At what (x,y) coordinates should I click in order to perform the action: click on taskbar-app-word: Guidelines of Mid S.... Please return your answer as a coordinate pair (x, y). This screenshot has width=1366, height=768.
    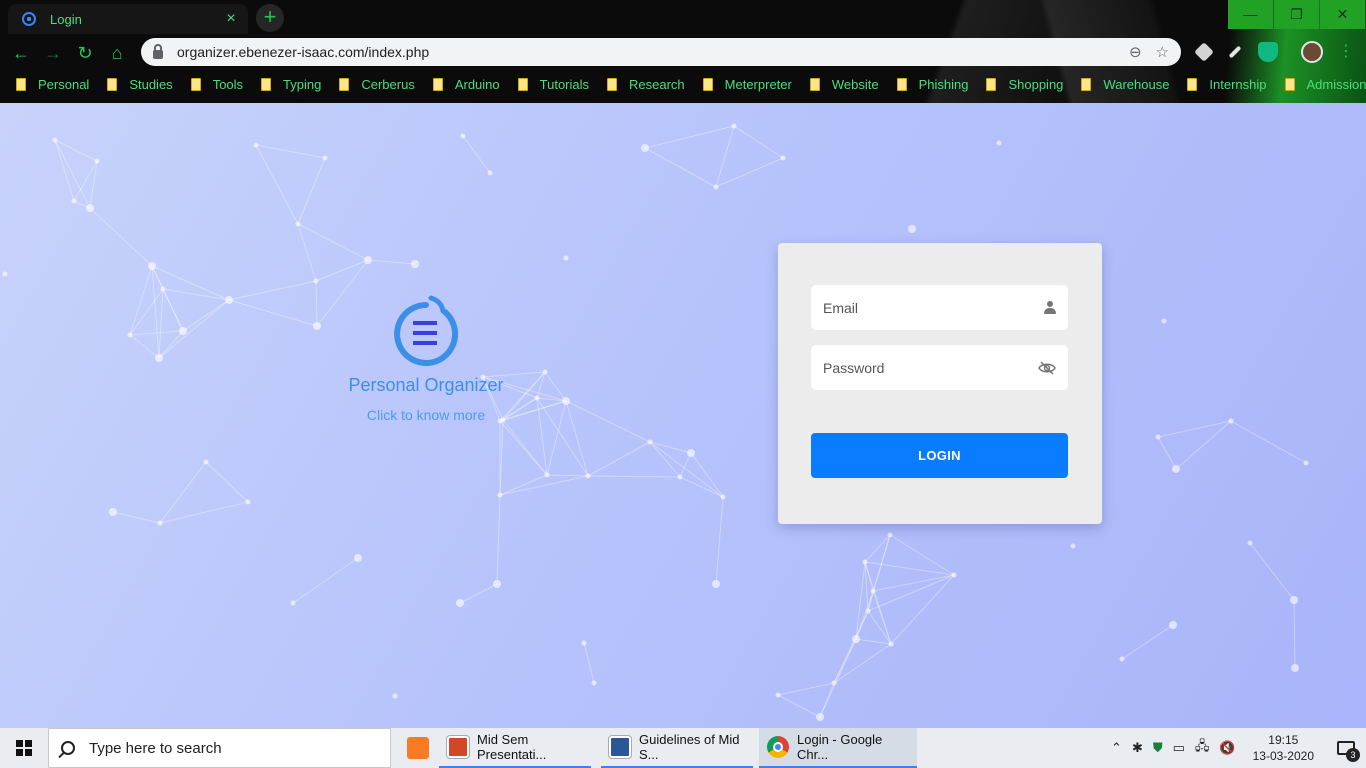
    Looking at the image, I should click on (677, 748).